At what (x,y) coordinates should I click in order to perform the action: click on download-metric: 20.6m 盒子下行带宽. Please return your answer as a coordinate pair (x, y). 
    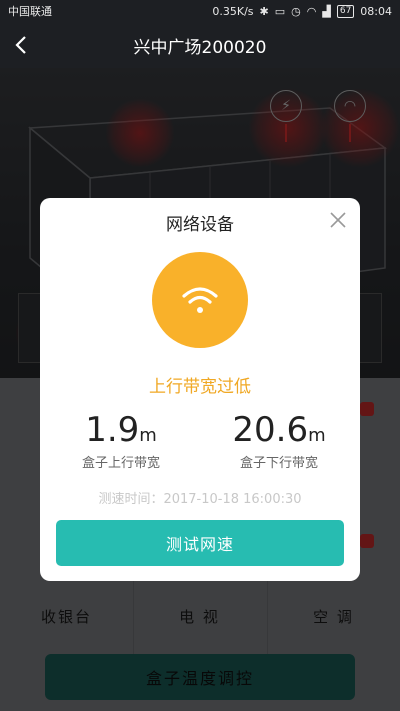
    Looking at the image, I should click on (279, 440).